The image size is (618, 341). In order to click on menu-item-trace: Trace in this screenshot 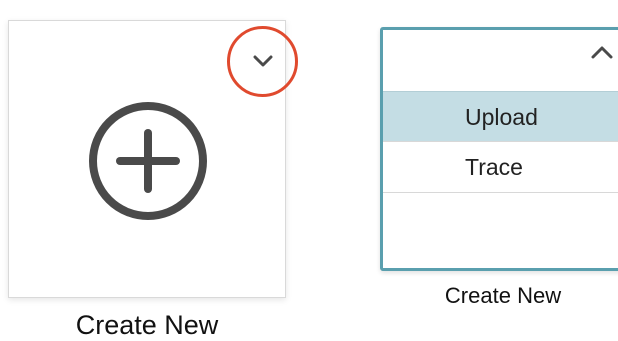, I will do `click(500, 167)`.